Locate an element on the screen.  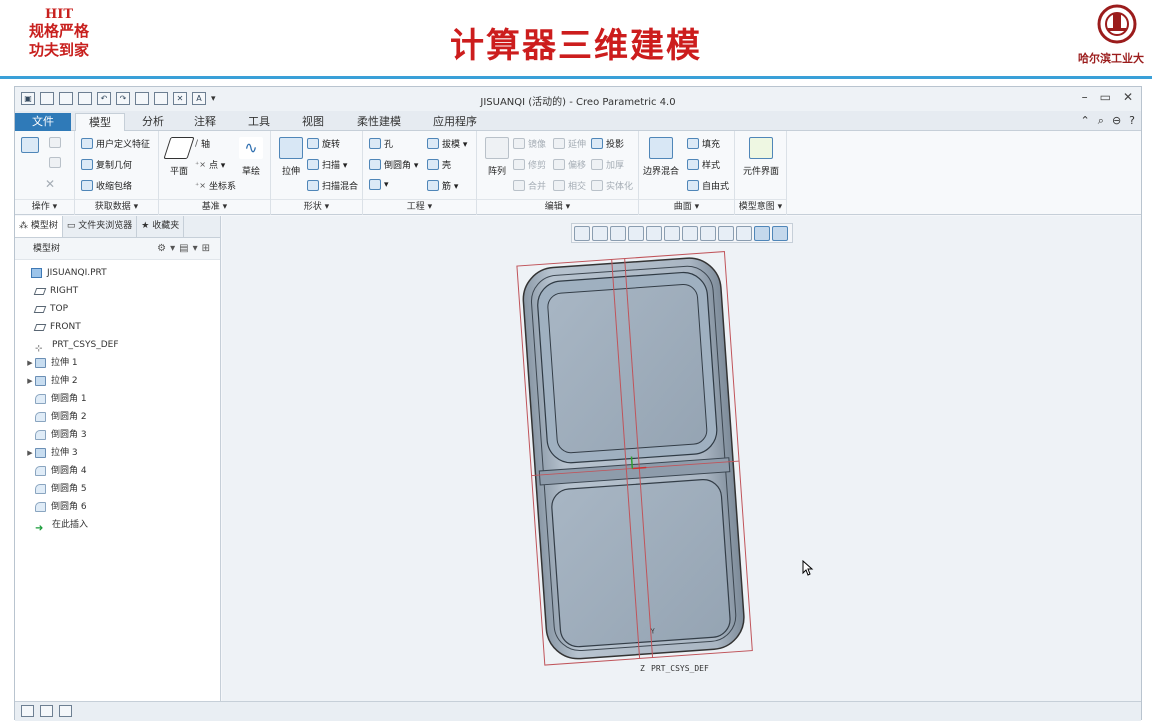
copy-geometry-button: 复制几何 is located at coordinates (106, 164).